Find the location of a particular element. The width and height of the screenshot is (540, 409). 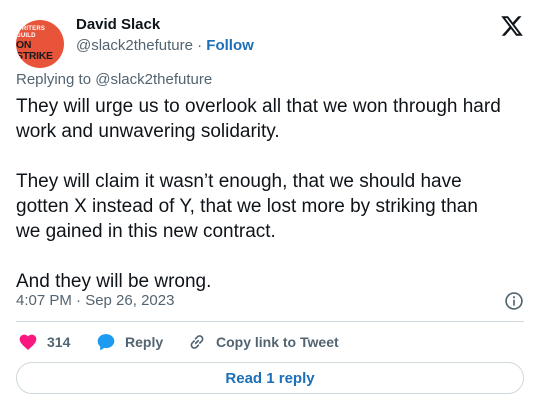

like-count: 314 is located at coordinates (59, 342).